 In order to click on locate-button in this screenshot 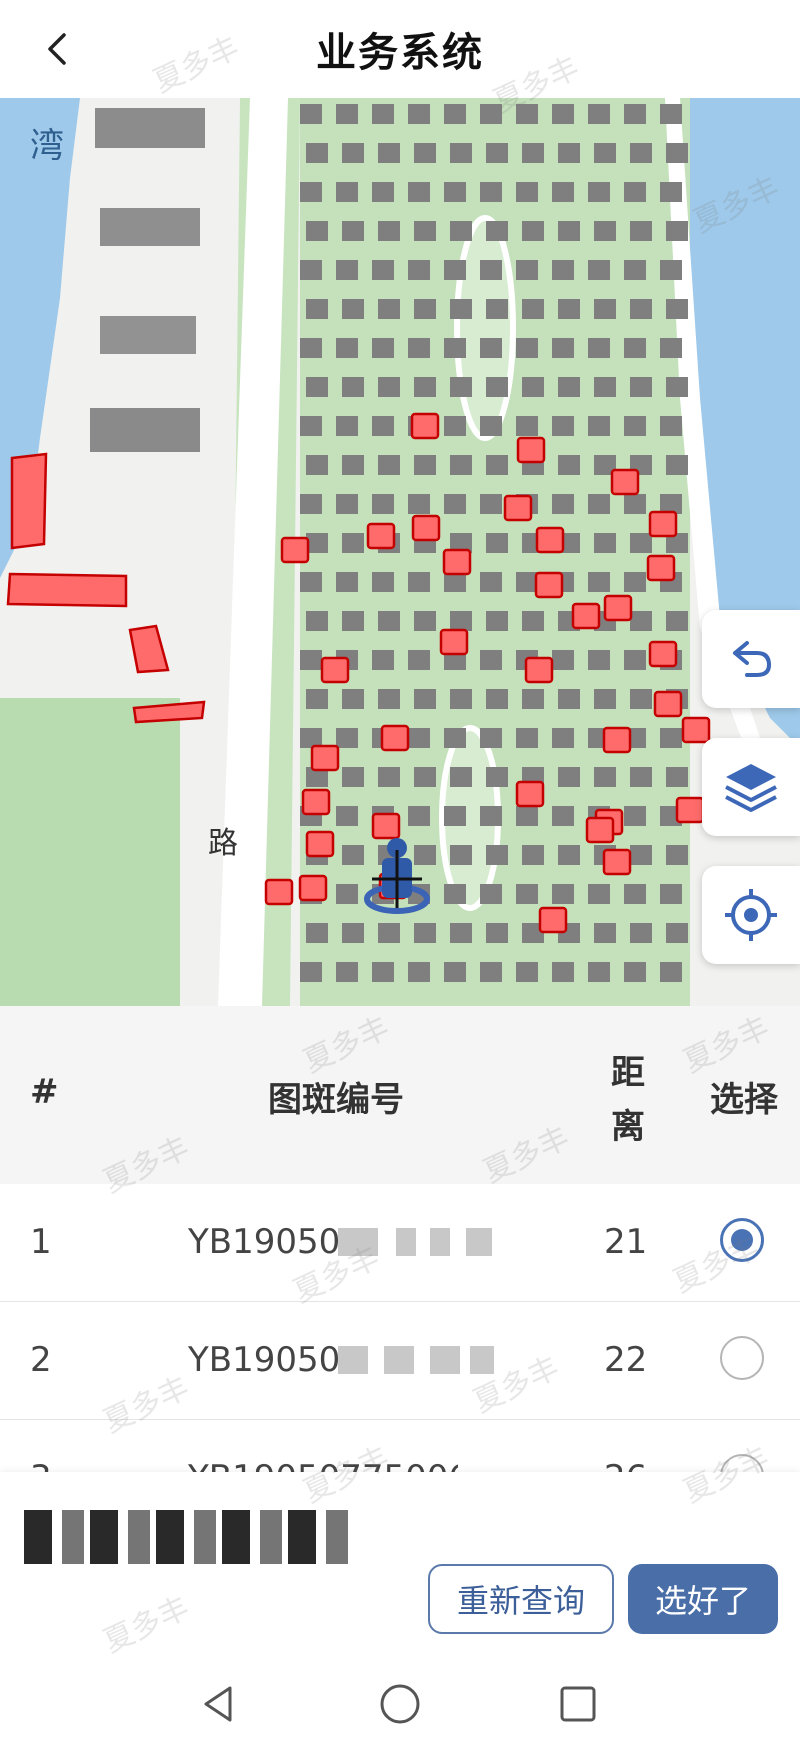, I will do `click(751, 915)`.